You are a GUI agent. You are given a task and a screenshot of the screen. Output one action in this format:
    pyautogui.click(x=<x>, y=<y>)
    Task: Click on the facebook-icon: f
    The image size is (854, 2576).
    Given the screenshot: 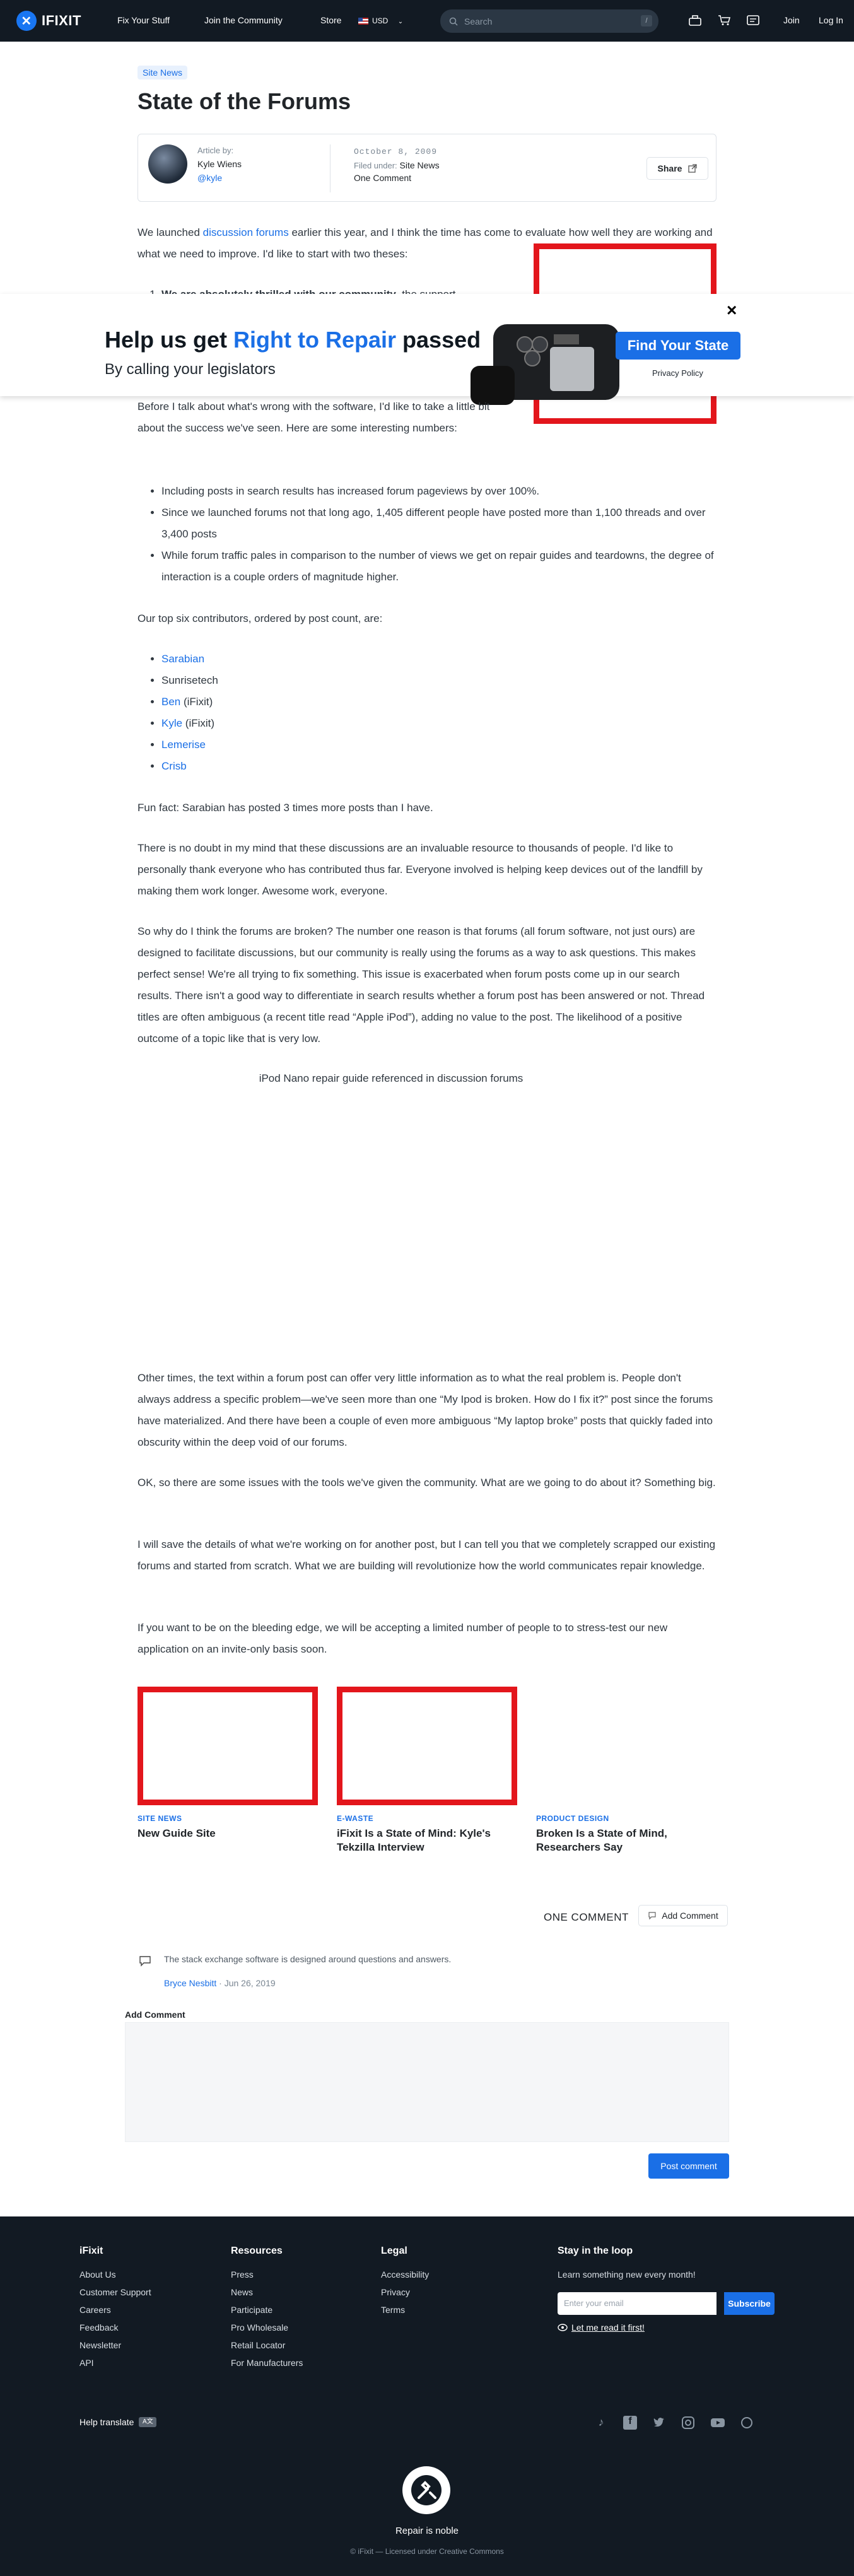 What is the action you would take?
    pyautogui.click(x=630, y=2423)
    